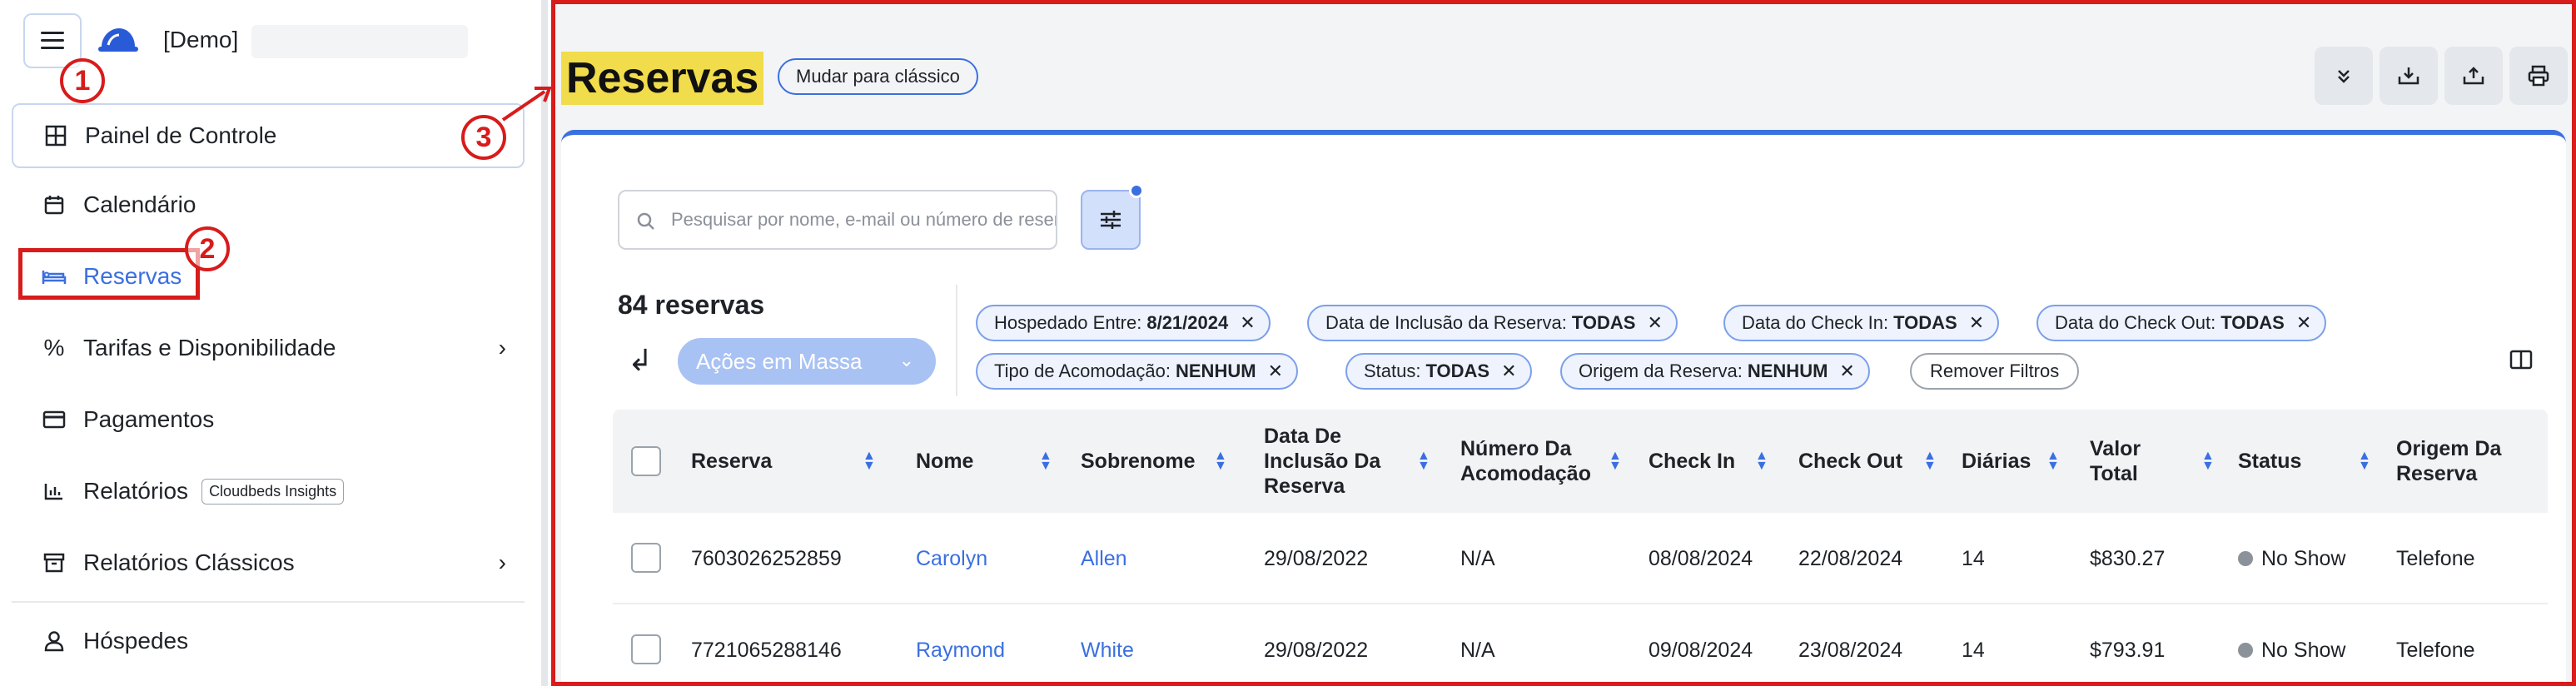 The width and height of the screenshot is (2576, 686). What do you see at coordinates (209, 347) in the screenshot?
I see `sidebar-item-label: Tarifas e Disponibilidade` at bounding box center [209, 347].